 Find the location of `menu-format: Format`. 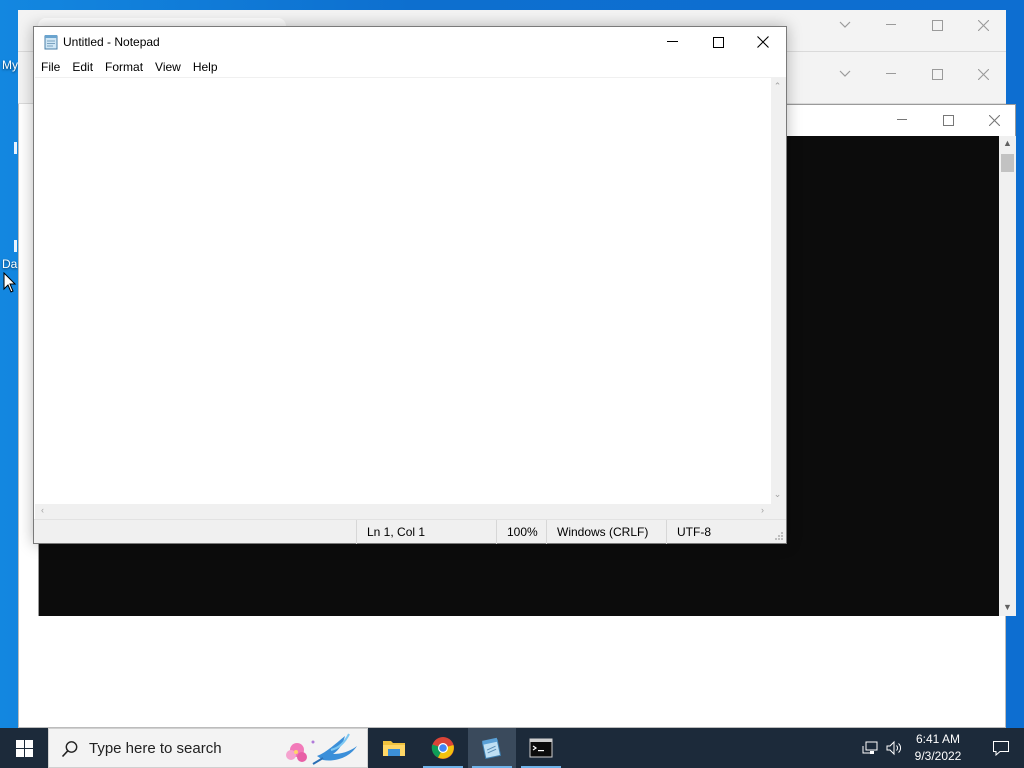

menu-format: Format is located at coordinates (124, 67).